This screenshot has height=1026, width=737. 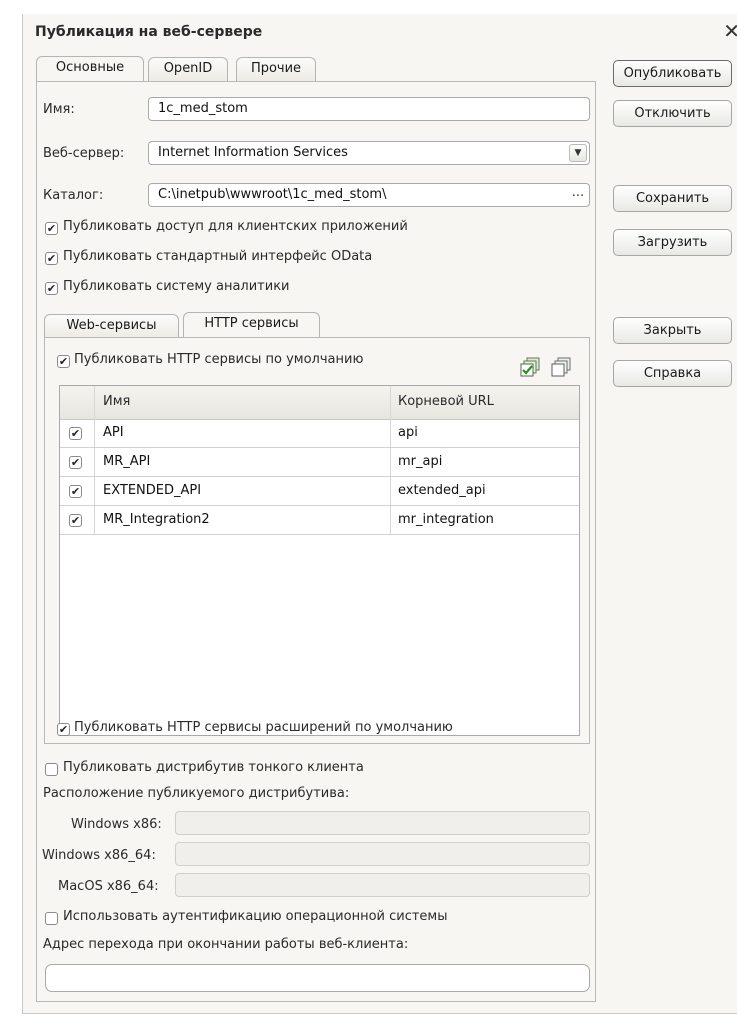 What do you see at coordinates (51, 258) in the screenshot?
I see `publish-odata-checkbox: ✔` at bounding box center [51, 258].